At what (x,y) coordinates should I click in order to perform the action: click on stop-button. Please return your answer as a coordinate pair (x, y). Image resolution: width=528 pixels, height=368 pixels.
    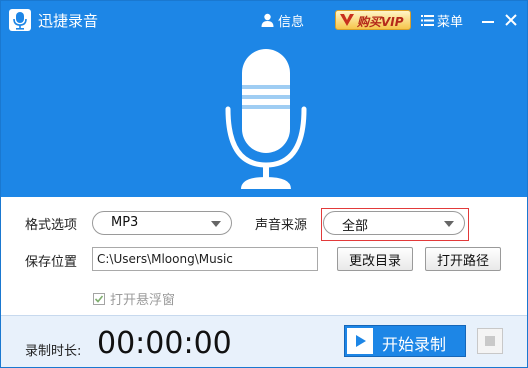
    Looking at the image, I should click on (490, 341).